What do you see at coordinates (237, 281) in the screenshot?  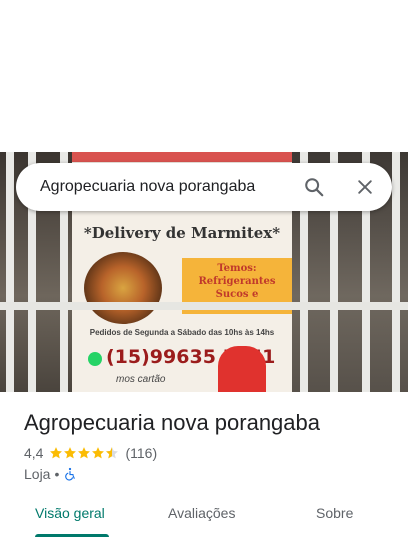 I see `promo-line: Refrigerantes` at bounding box center [237, 281].